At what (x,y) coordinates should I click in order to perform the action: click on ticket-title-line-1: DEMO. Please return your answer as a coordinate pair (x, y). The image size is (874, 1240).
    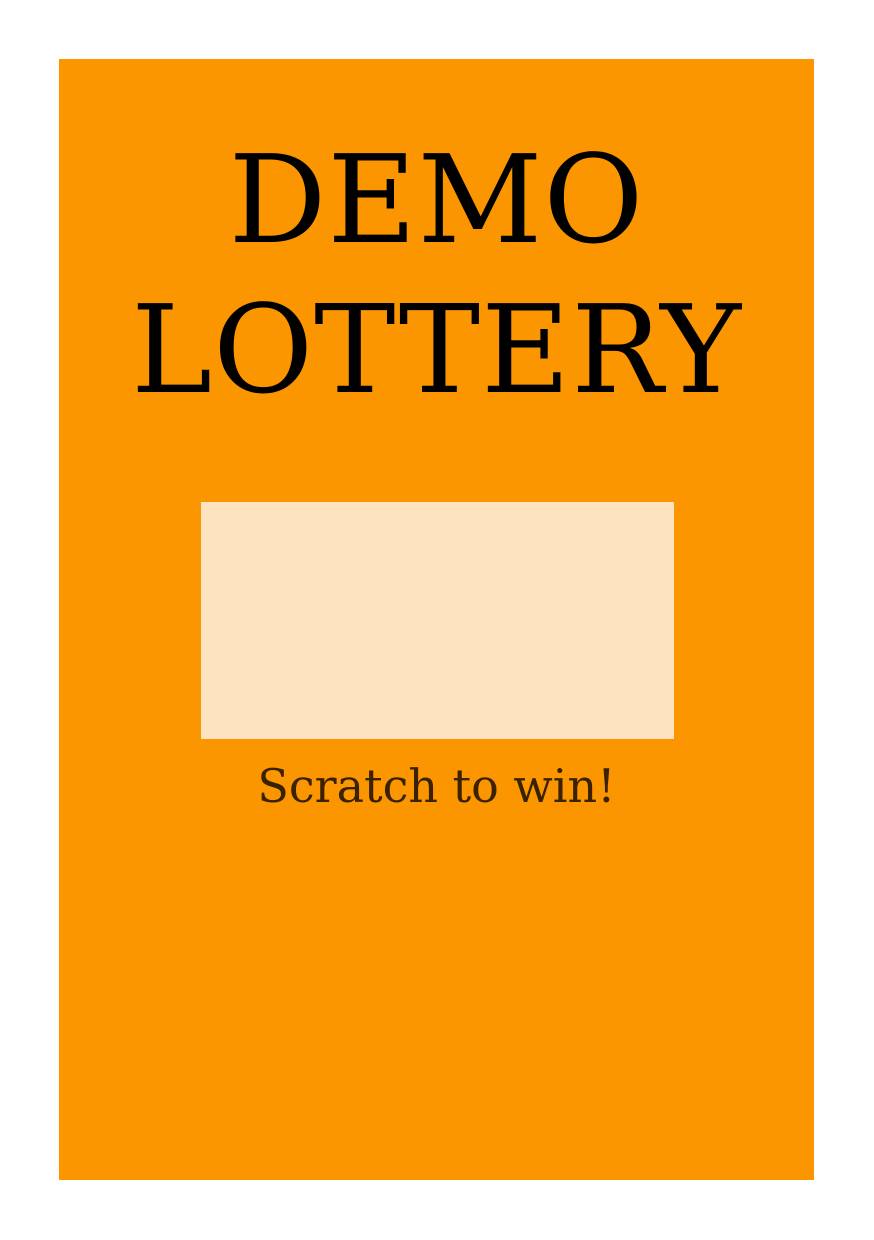
    Looking at the image, I should click on (436, 200).